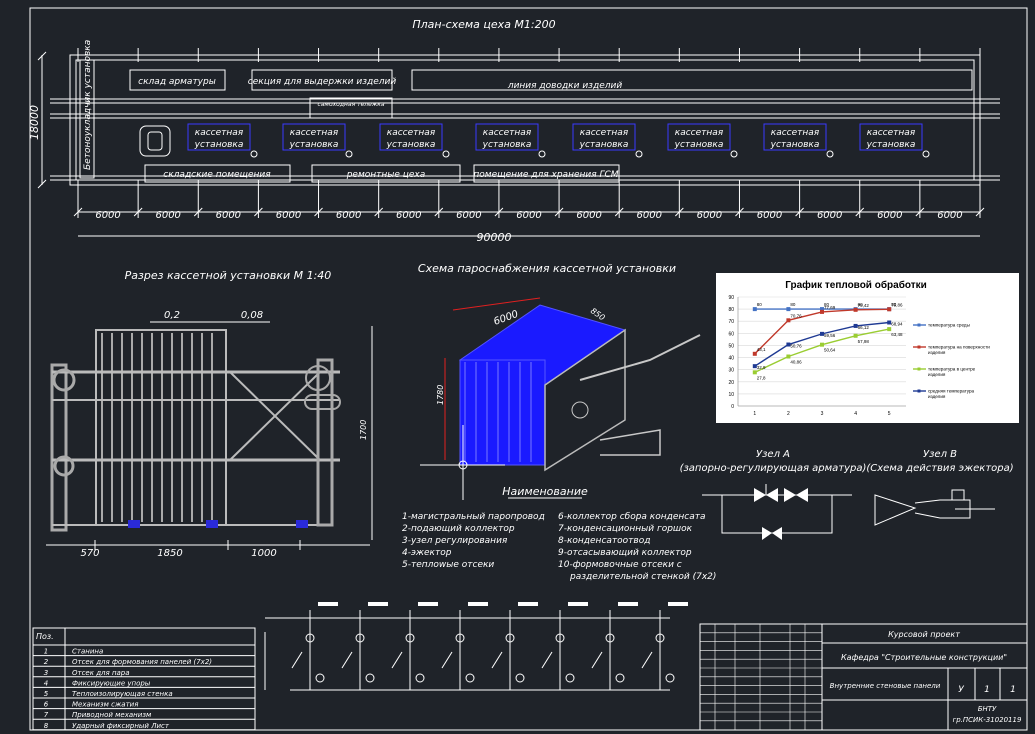  I want to click on data-label: 59,56, so click(830, 335).